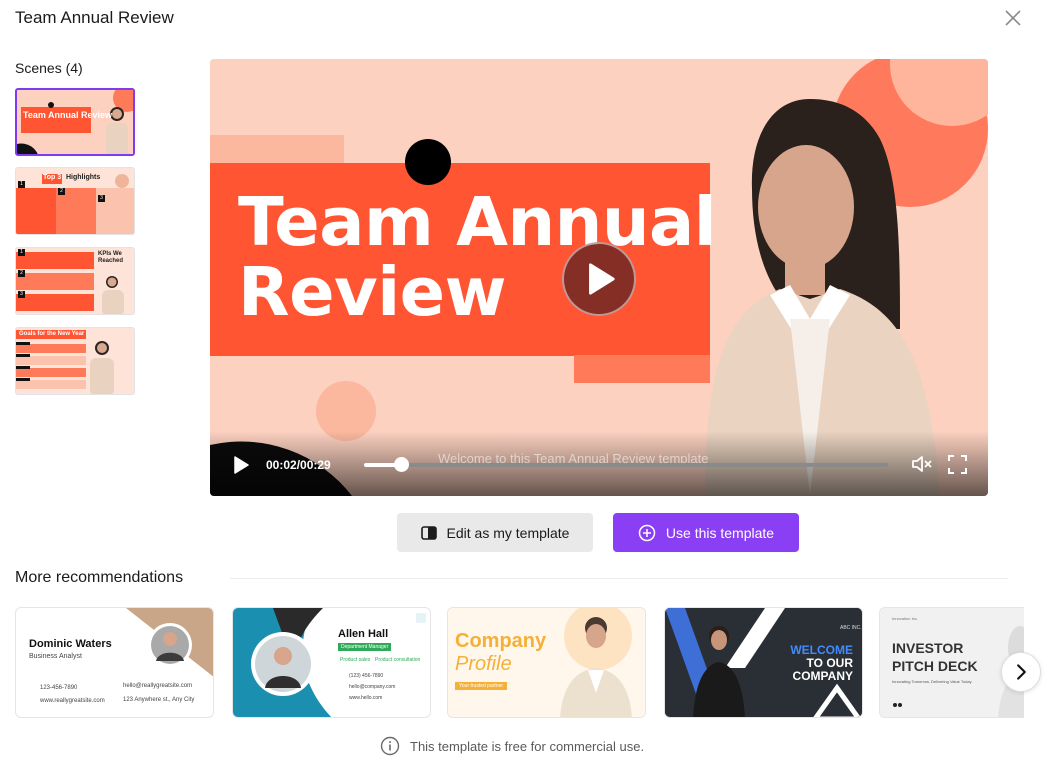 The height and width of the screenshot is (768, 1048). I want to click on scene-thumbnail-2: Top 3 Highlights 1 2 3, so click(75, 201).